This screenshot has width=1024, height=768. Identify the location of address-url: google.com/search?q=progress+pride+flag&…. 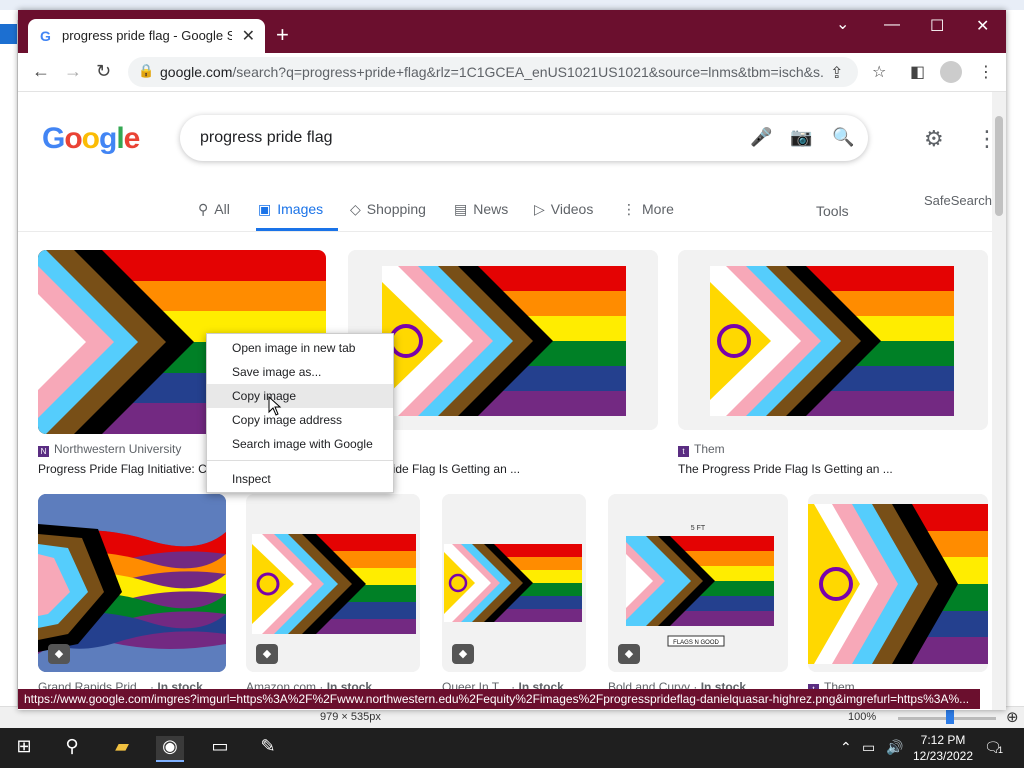
(492, 72).